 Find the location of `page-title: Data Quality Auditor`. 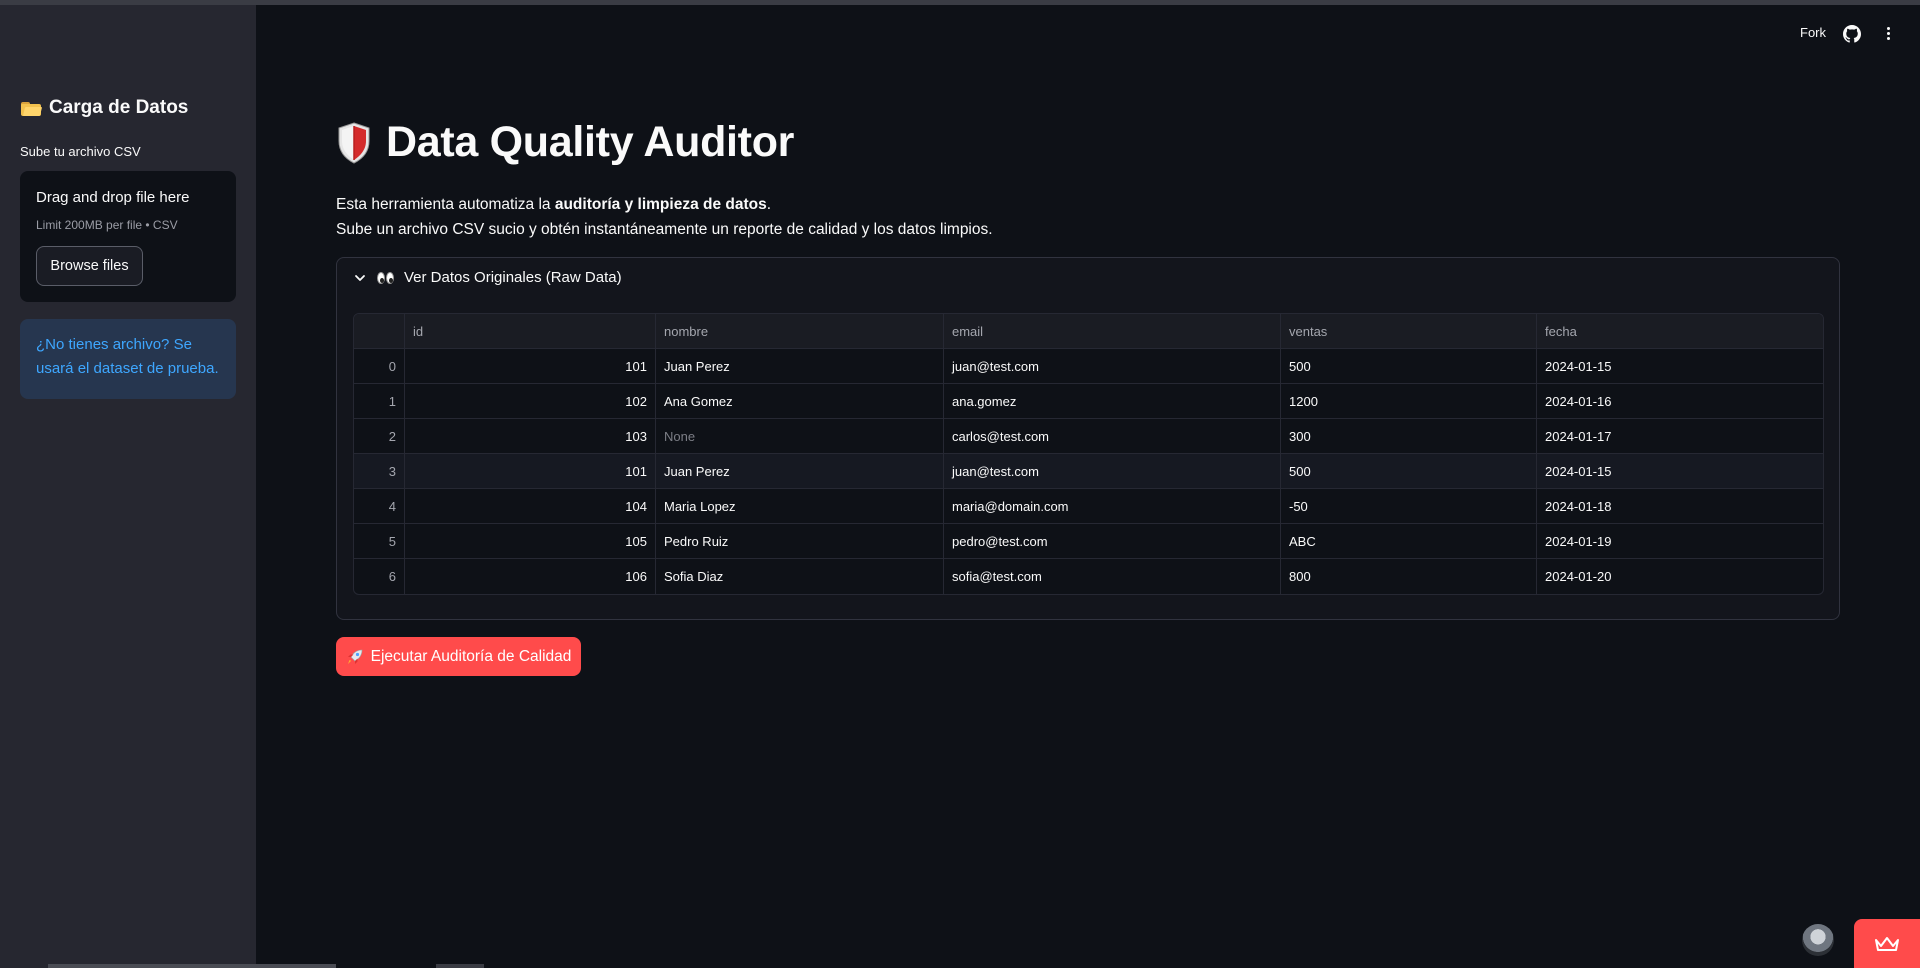

page-title: Data Quality Auditor is located at coordinates (565, 142).